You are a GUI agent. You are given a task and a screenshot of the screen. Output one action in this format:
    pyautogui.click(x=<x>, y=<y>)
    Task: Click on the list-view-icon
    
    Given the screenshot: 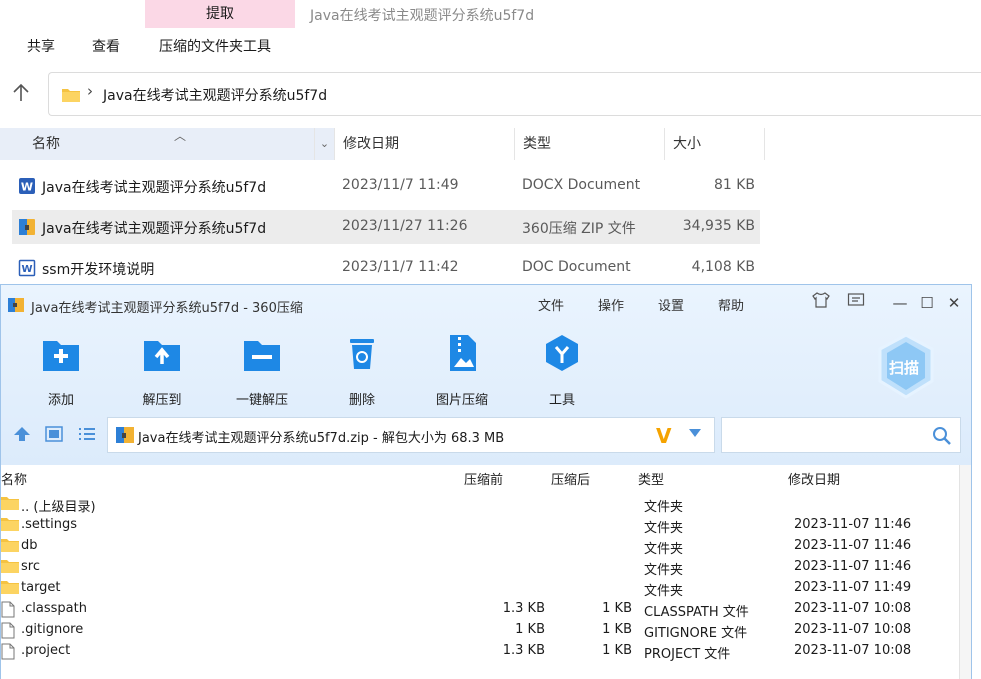 What is the action you would take?
    pyautogui.click(x=87, y=434)
    